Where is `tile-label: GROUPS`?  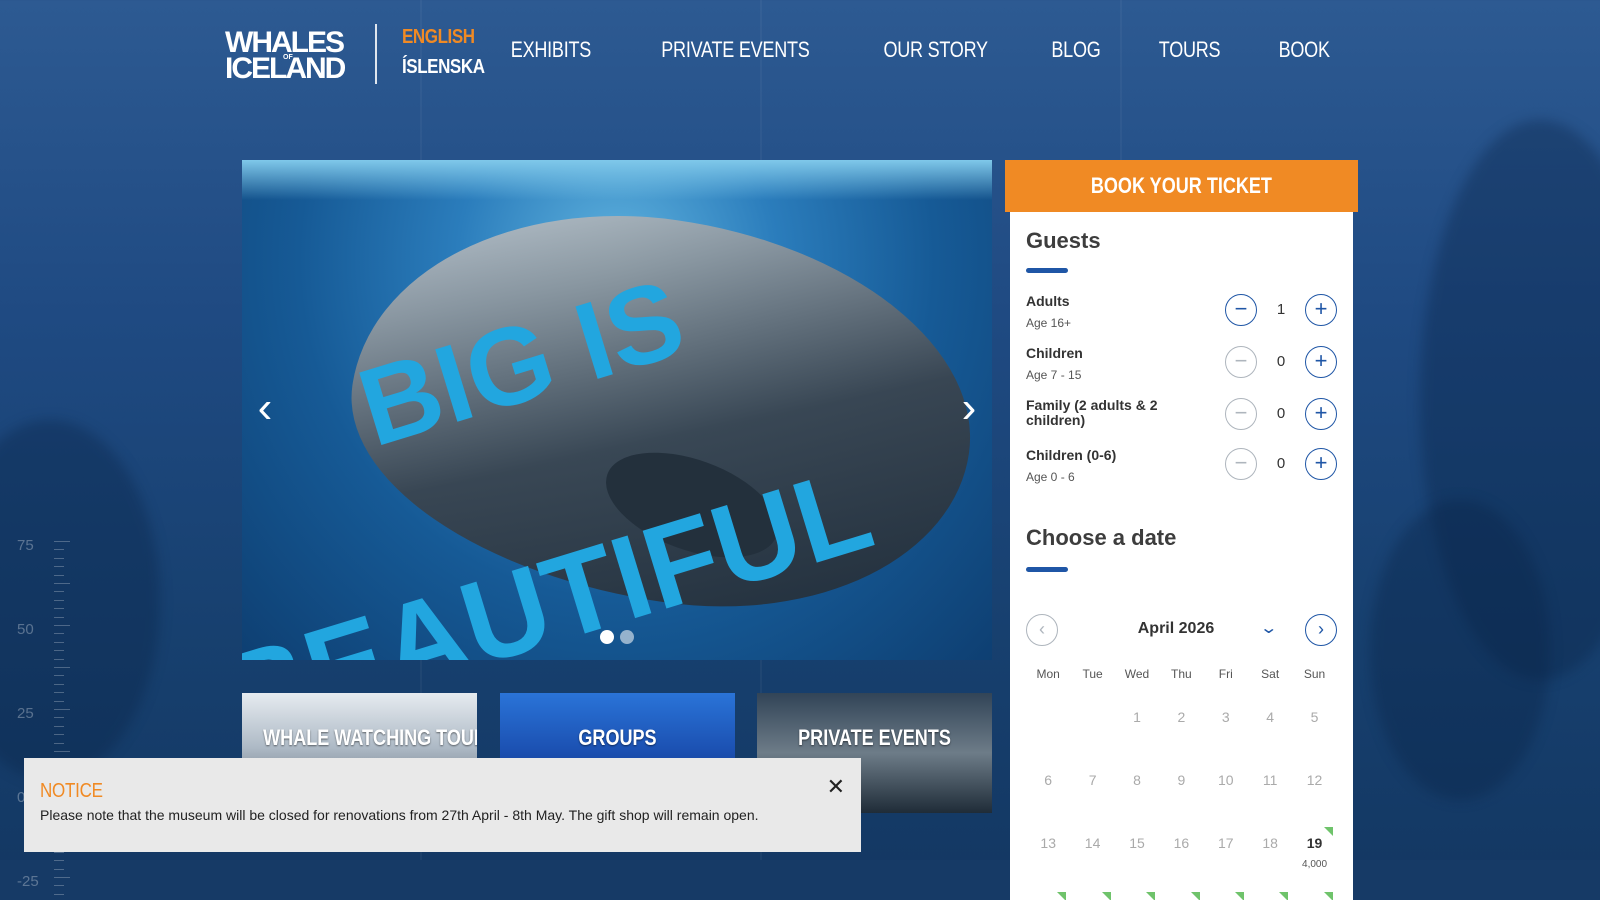
tile-label: GROUPS is located at coordinates (617, 737).